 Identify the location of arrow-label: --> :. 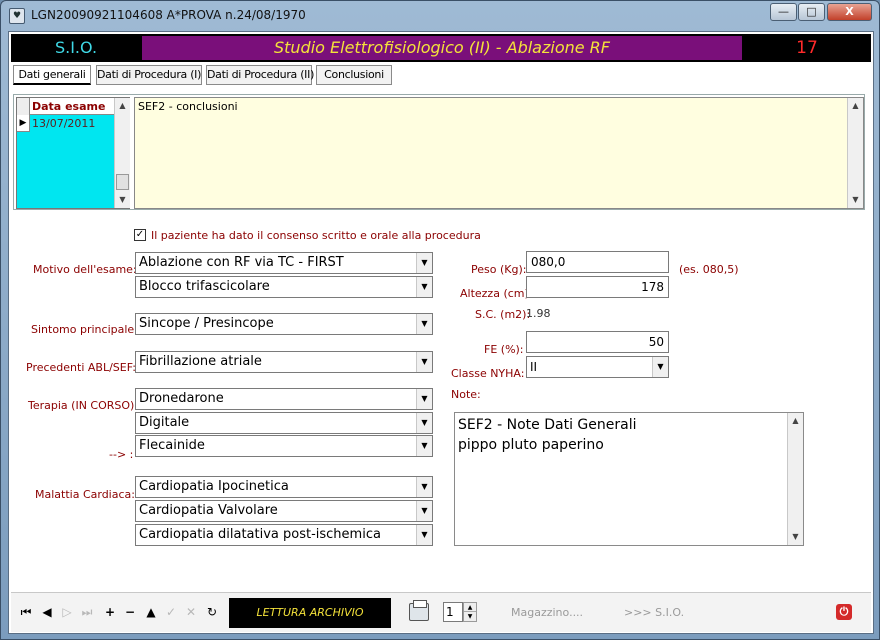
(121, 454).